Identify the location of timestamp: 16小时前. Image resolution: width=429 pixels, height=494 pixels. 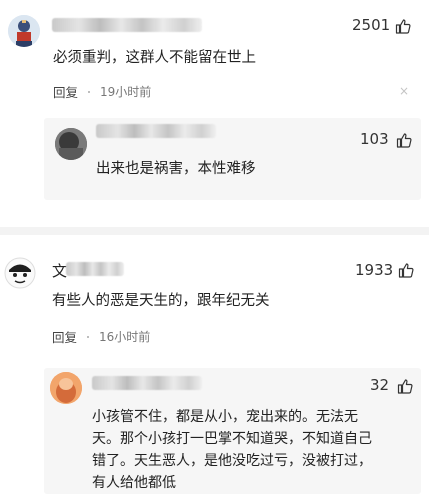
(125, 337).